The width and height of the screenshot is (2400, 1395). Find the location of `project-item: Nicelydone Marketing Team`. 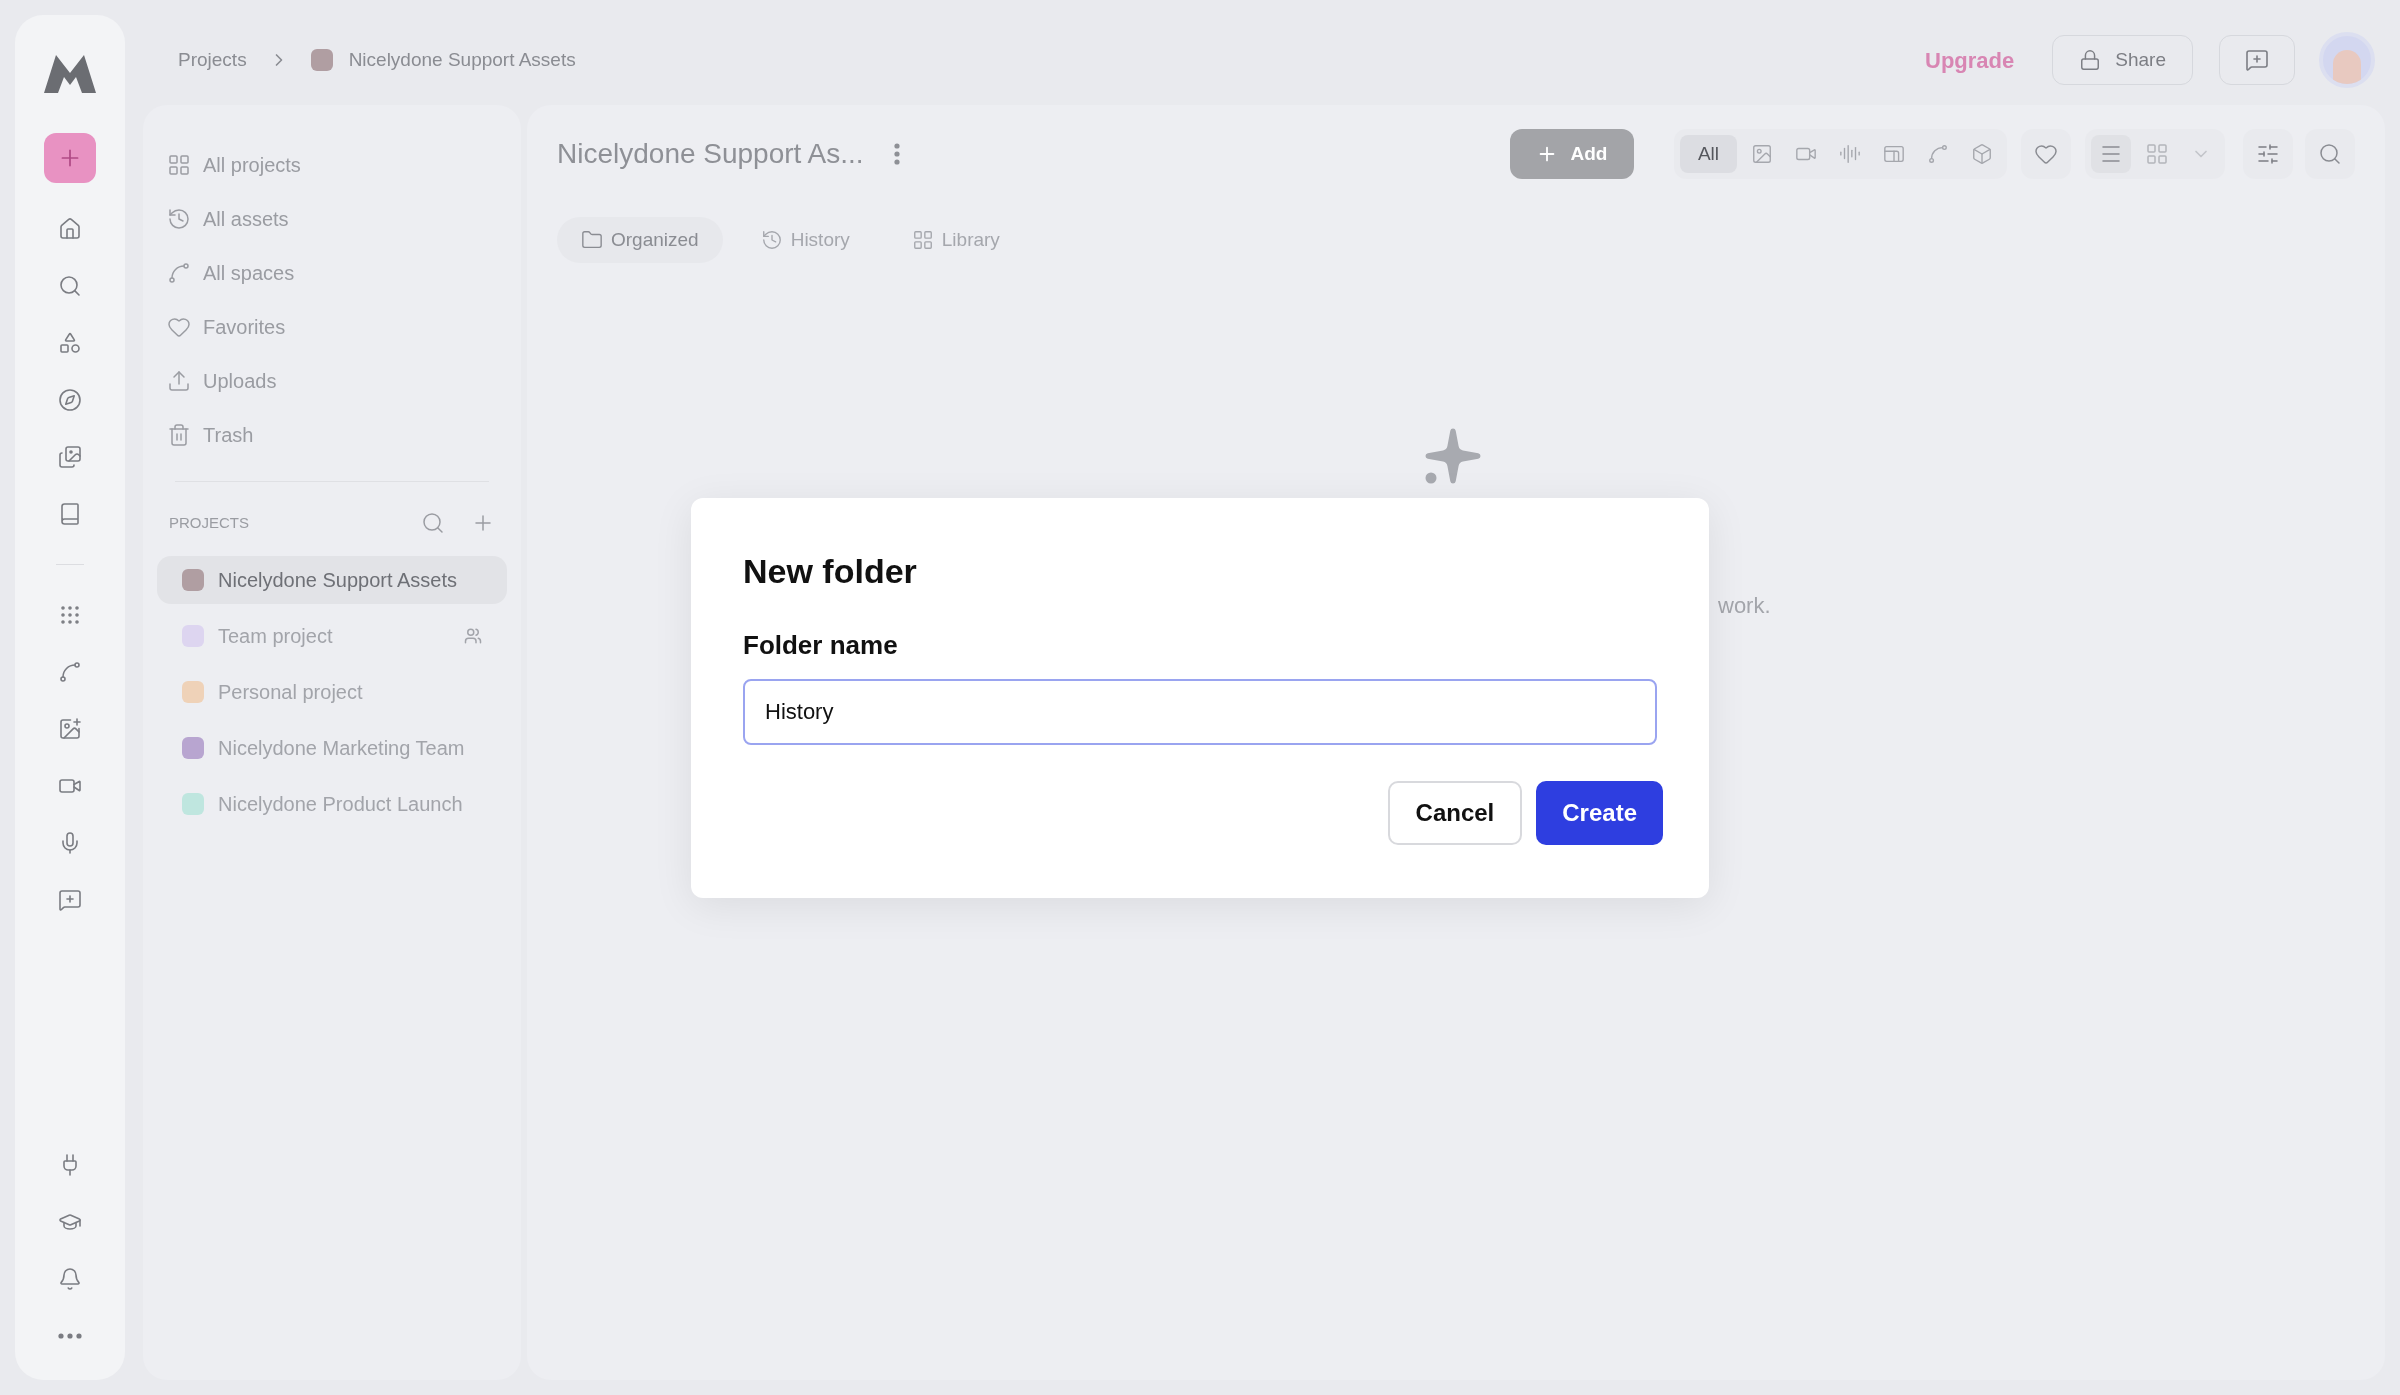

project-item: Nicelydone Marketing Team is located at coordinates (332, 748).